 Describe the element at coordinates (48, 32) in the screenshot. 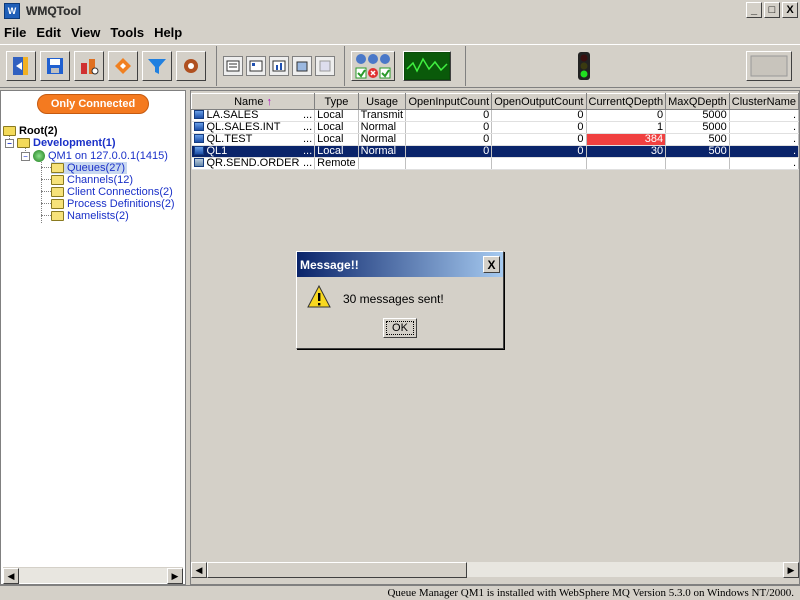

I see `menu-edit: Edit` at that location.